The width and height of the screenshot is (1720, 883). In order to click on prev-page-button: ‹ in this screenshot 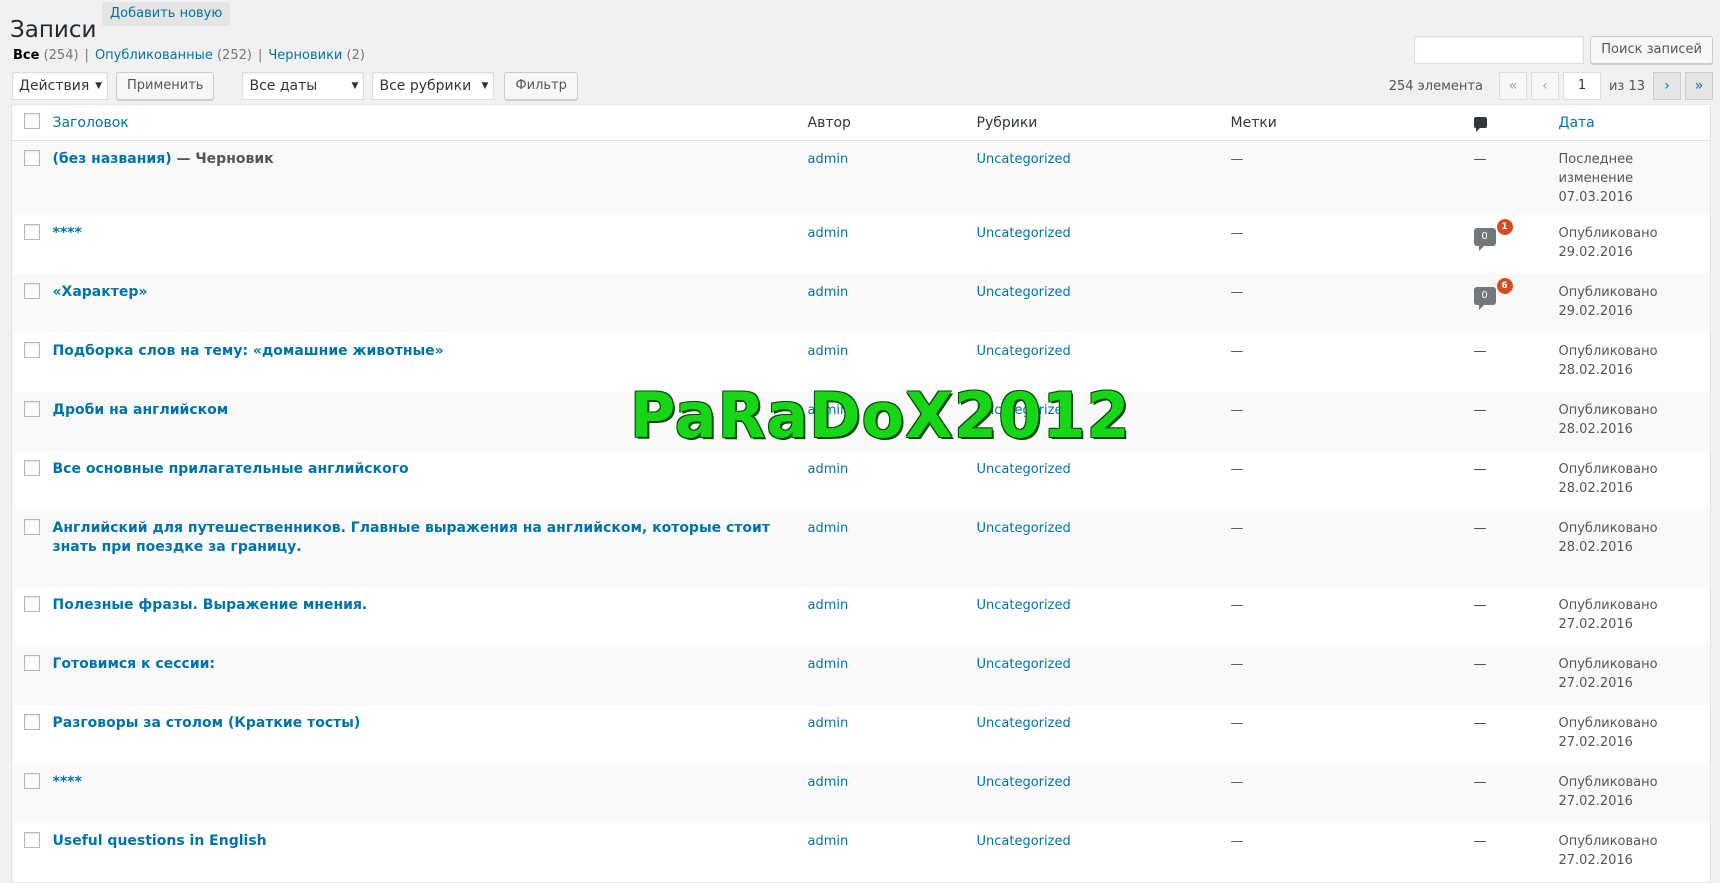, I will do `click(1544, 86)`.